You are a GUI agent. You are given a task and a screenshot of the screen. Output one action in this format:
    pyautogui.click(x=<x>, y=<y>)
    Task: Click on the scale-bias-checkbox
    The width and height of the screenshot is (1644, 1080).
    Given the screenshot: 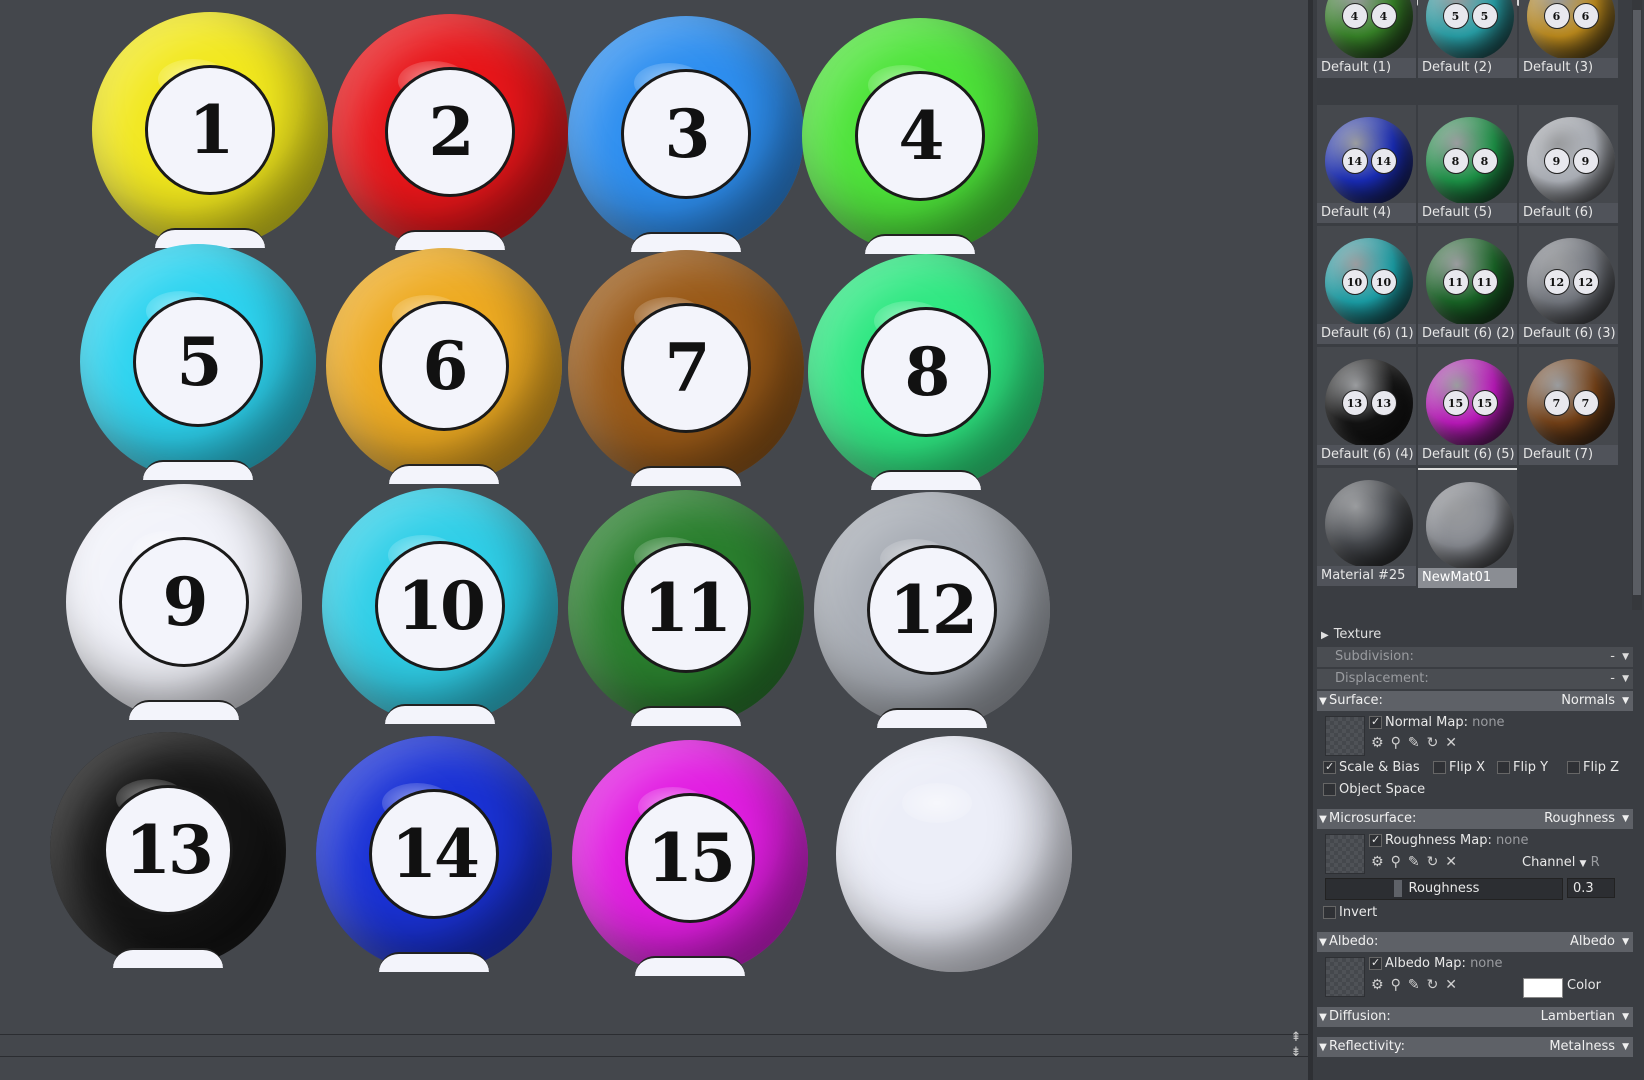 What is the action you would take?
    pyautogui.click(x=1329, y=767)
    